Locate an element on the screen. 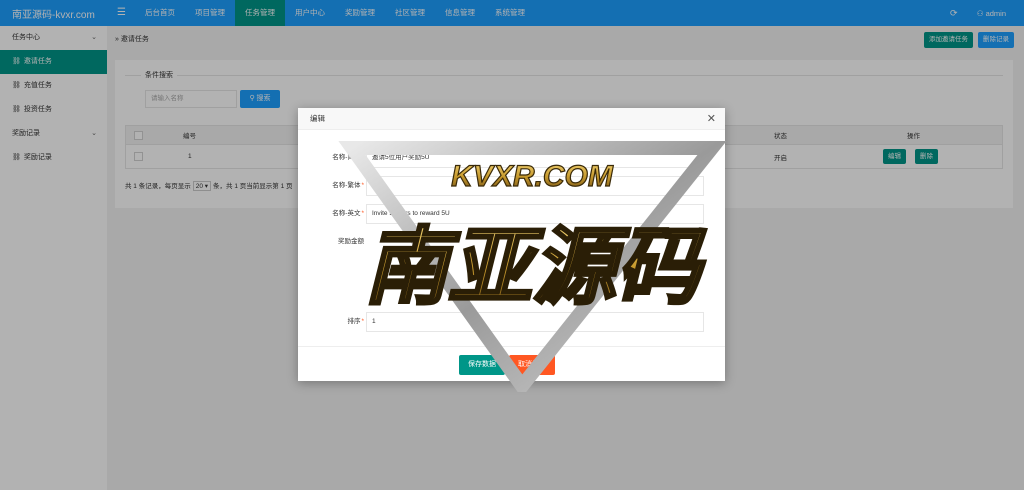 The height and width of the screenshot is (490, 1024). sort-input: 1 is located at coordinates (535, 322).